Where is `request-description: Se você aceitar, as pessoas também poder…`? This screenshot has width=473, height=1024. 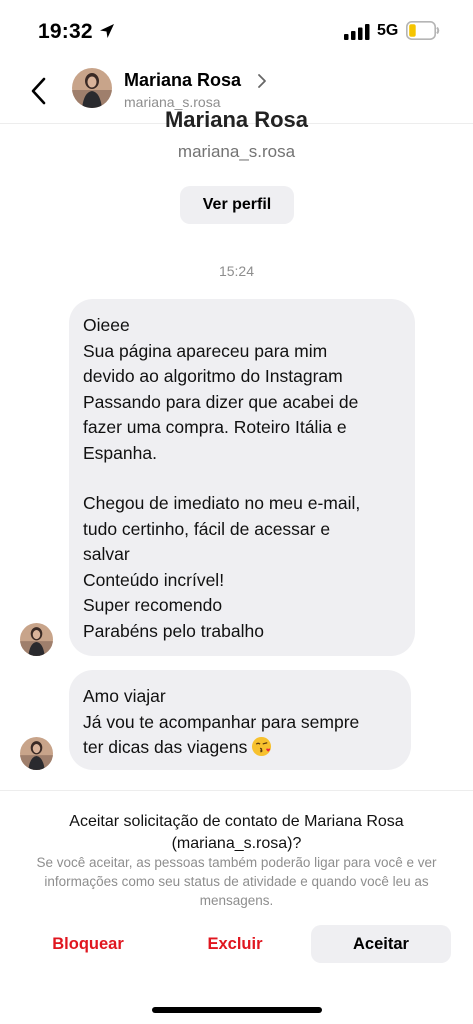 request-description: Se você aceitar, as pessoas também poder… is located at coordinates (236, 881).